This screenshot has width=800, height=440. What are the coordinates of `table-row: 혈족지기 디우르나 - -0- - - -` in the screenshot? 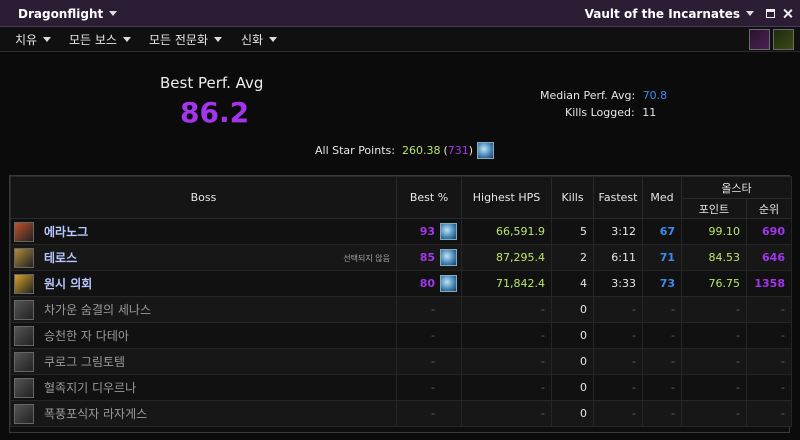 It's located at (401, 387).